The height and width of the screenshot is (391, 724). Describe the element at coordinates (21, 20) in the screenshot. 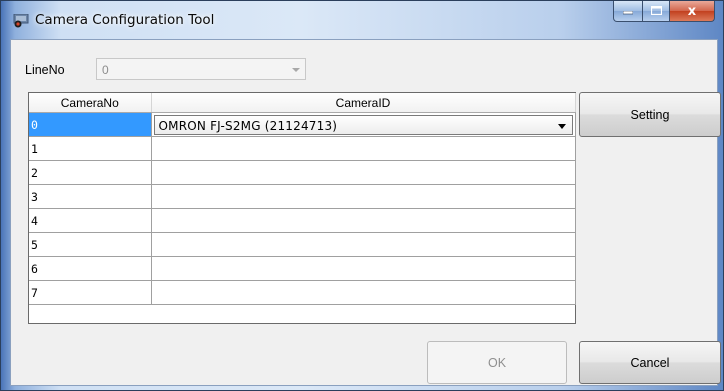

I see `camera-app-icon` at that location.